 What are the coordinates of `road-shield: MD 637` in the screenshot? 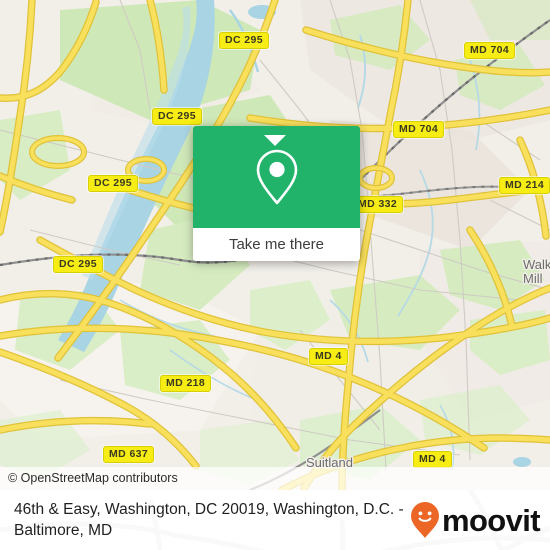 It's located at (129, 454).